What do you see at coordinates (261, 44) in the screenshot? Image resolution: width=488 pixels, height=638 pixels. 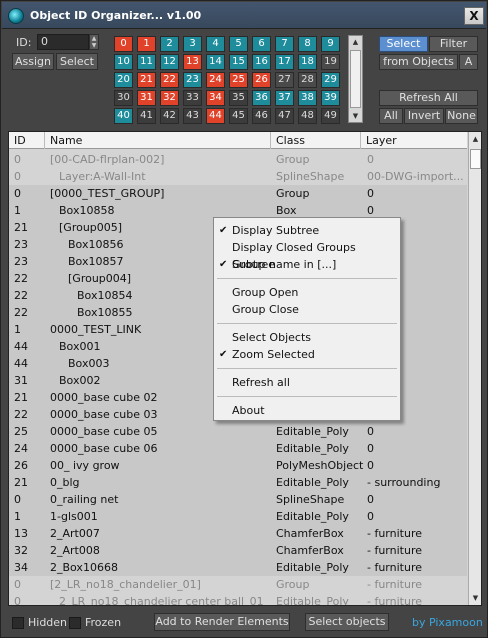 I see `id-cell: 6` at bounding box center [261, 44].